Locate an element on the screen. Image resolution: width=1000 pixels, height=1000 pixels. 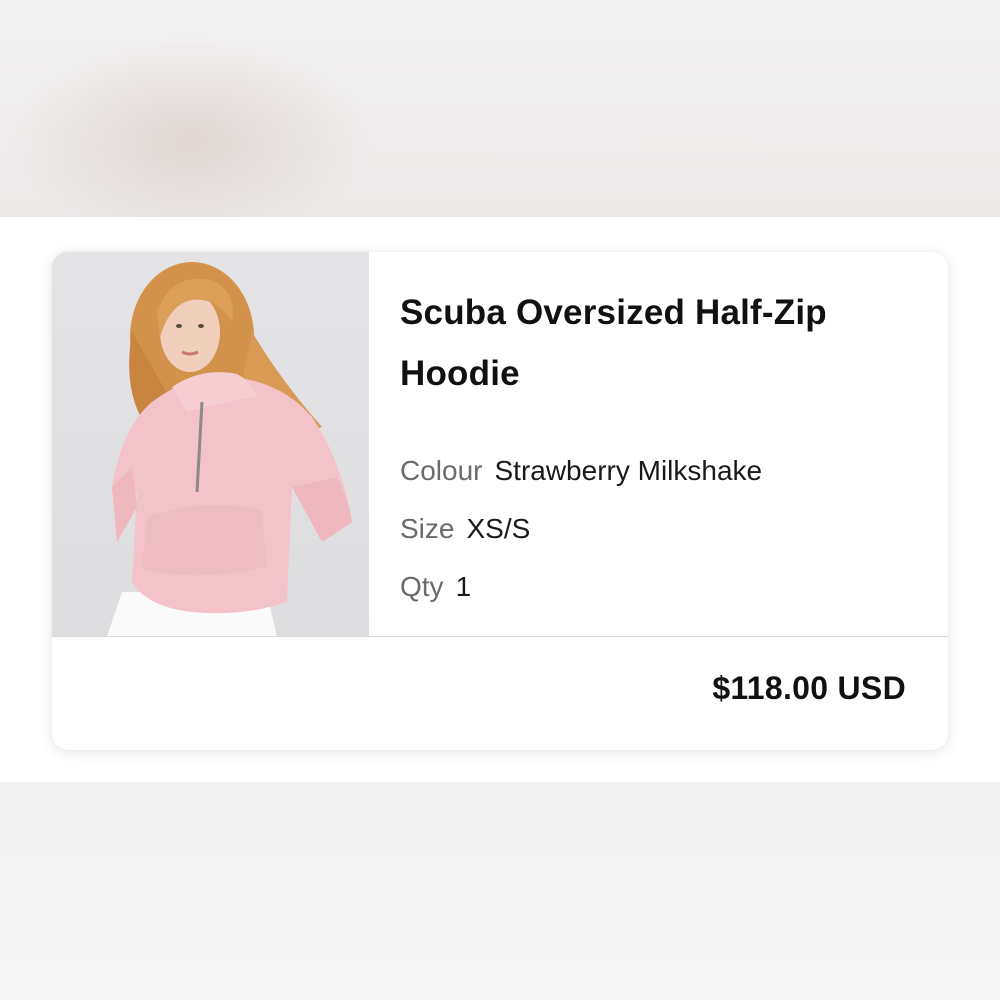
attribute-value: XS/S is located at coordinates (498, 528).